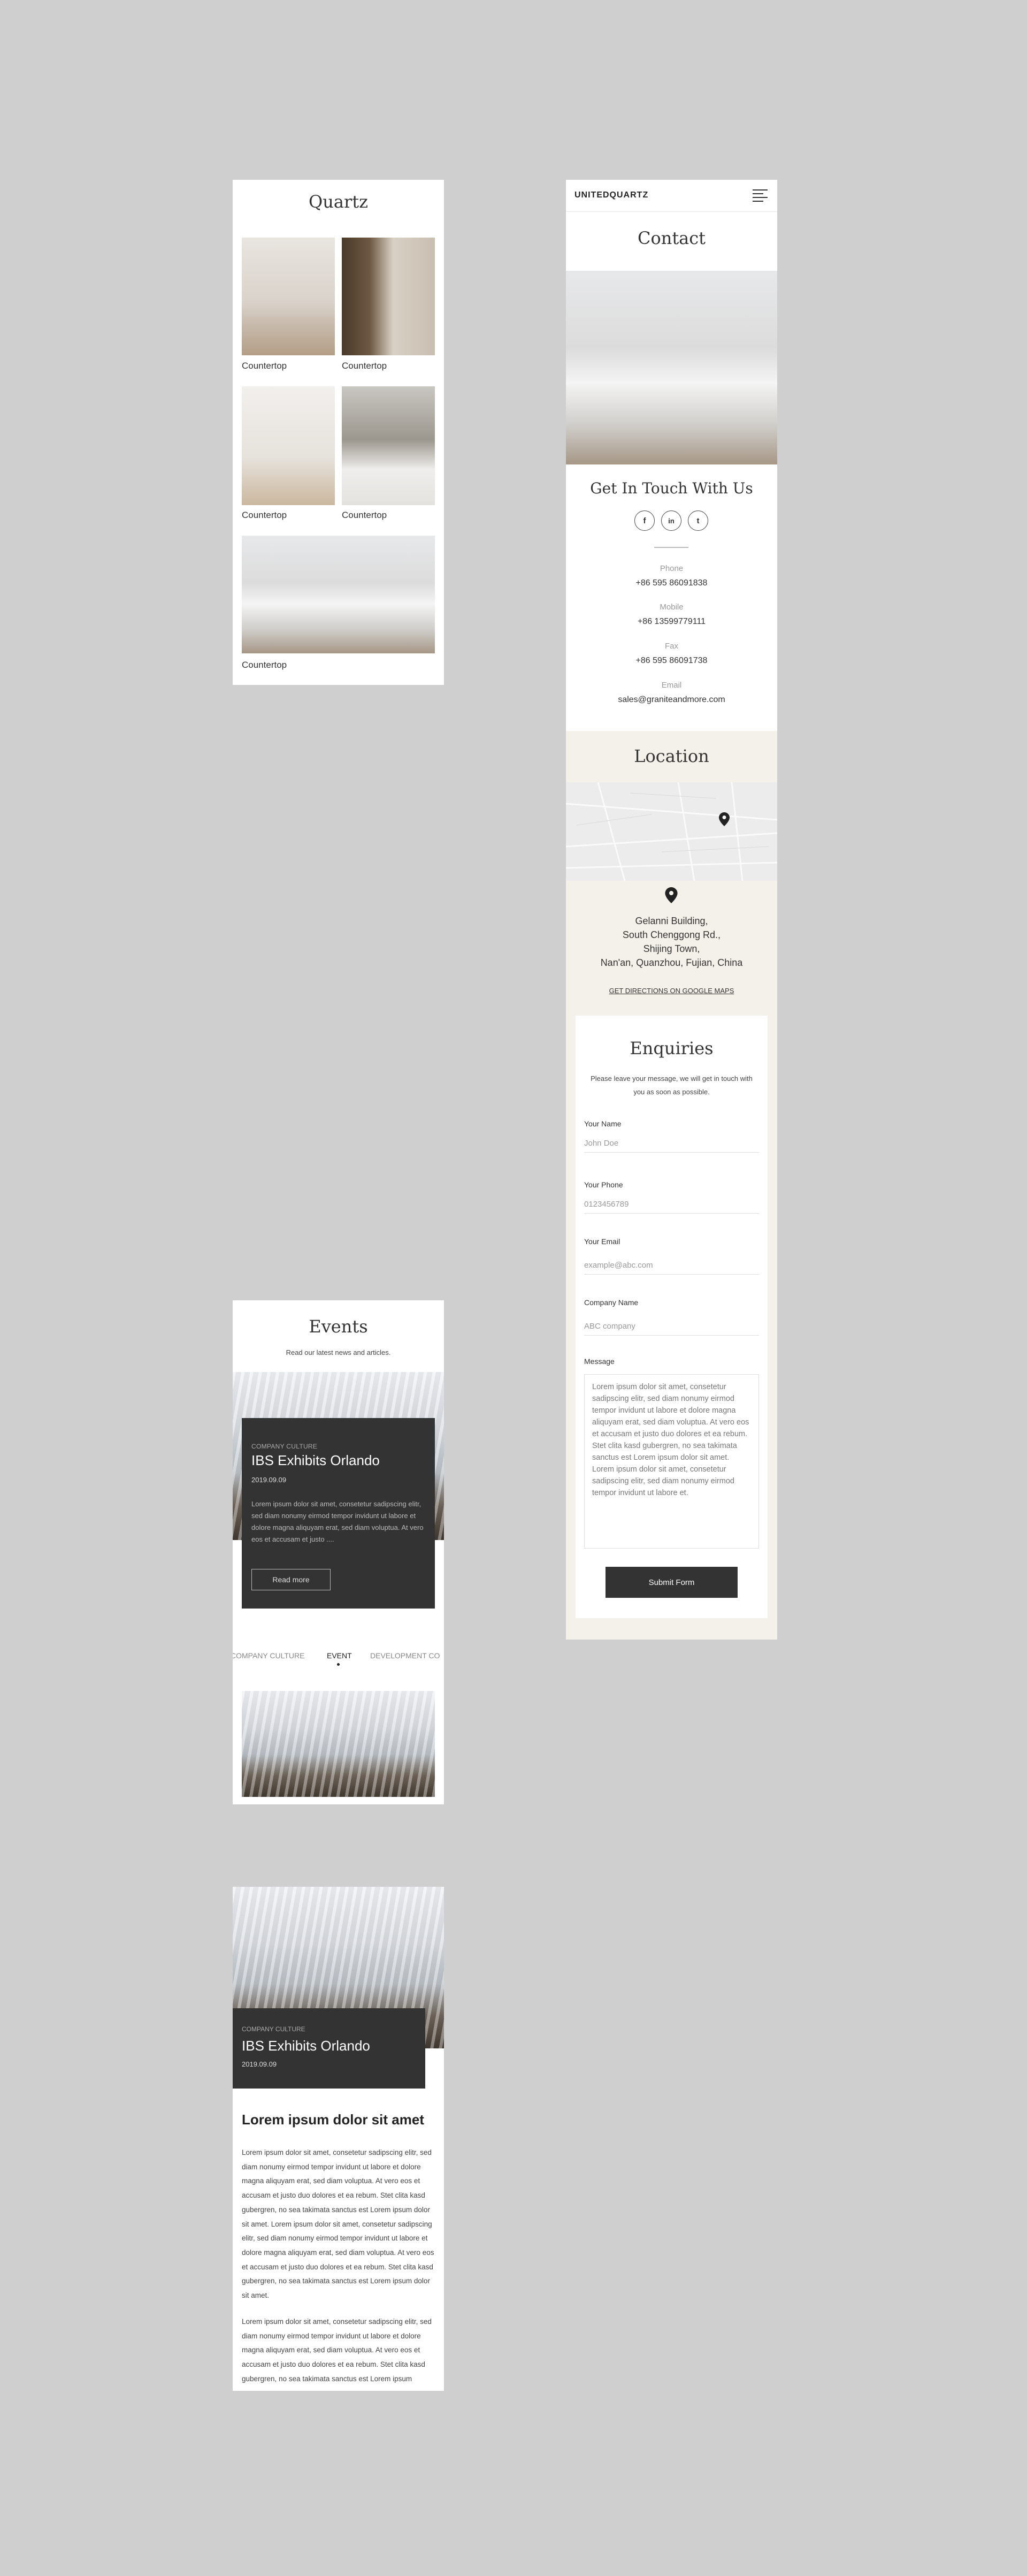 The height and width of the screenshot is (2576, 1027). I want to click on divider, so click(671, 547).